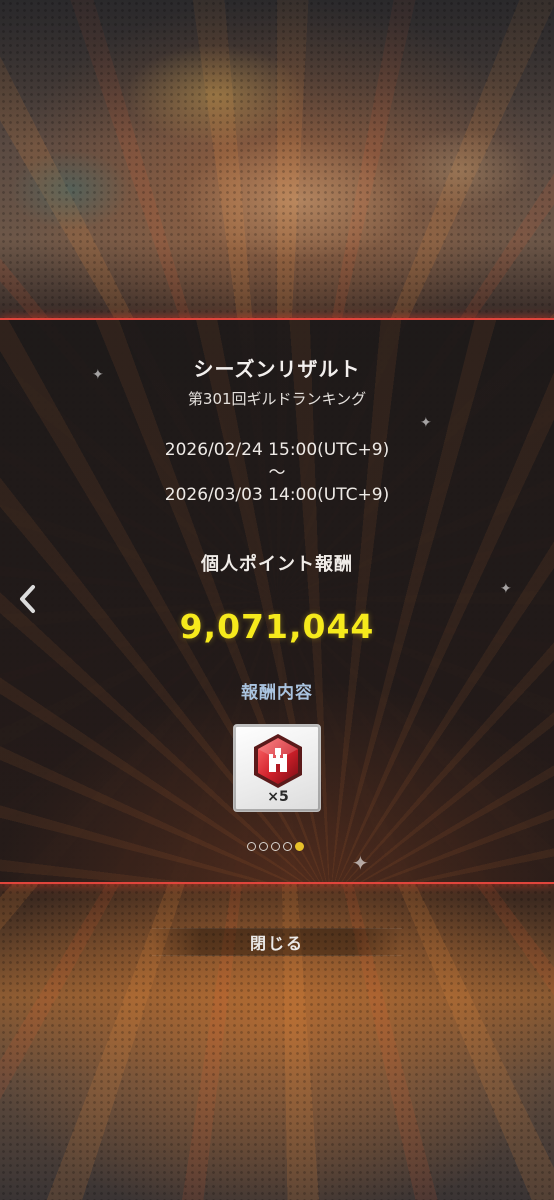 This screenshot has width=554, height=1200. I want to click on previous-page-button, so click(27, 599).